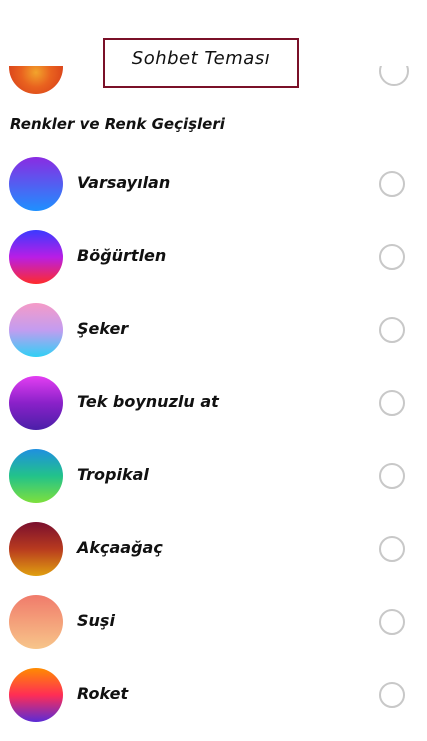  I want to click on theme-label: Akçaağaç, so click(120, 547).